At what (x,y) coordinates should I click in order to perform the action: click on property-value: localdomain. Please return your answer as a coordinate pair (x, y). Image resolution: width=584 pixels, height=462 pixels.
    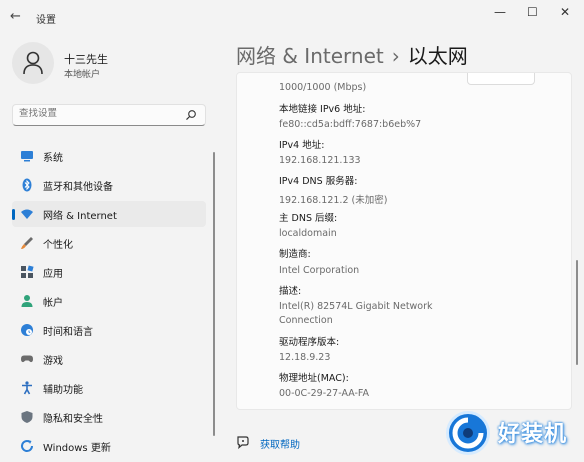
    Looking at the image, I should click on (308, 233).